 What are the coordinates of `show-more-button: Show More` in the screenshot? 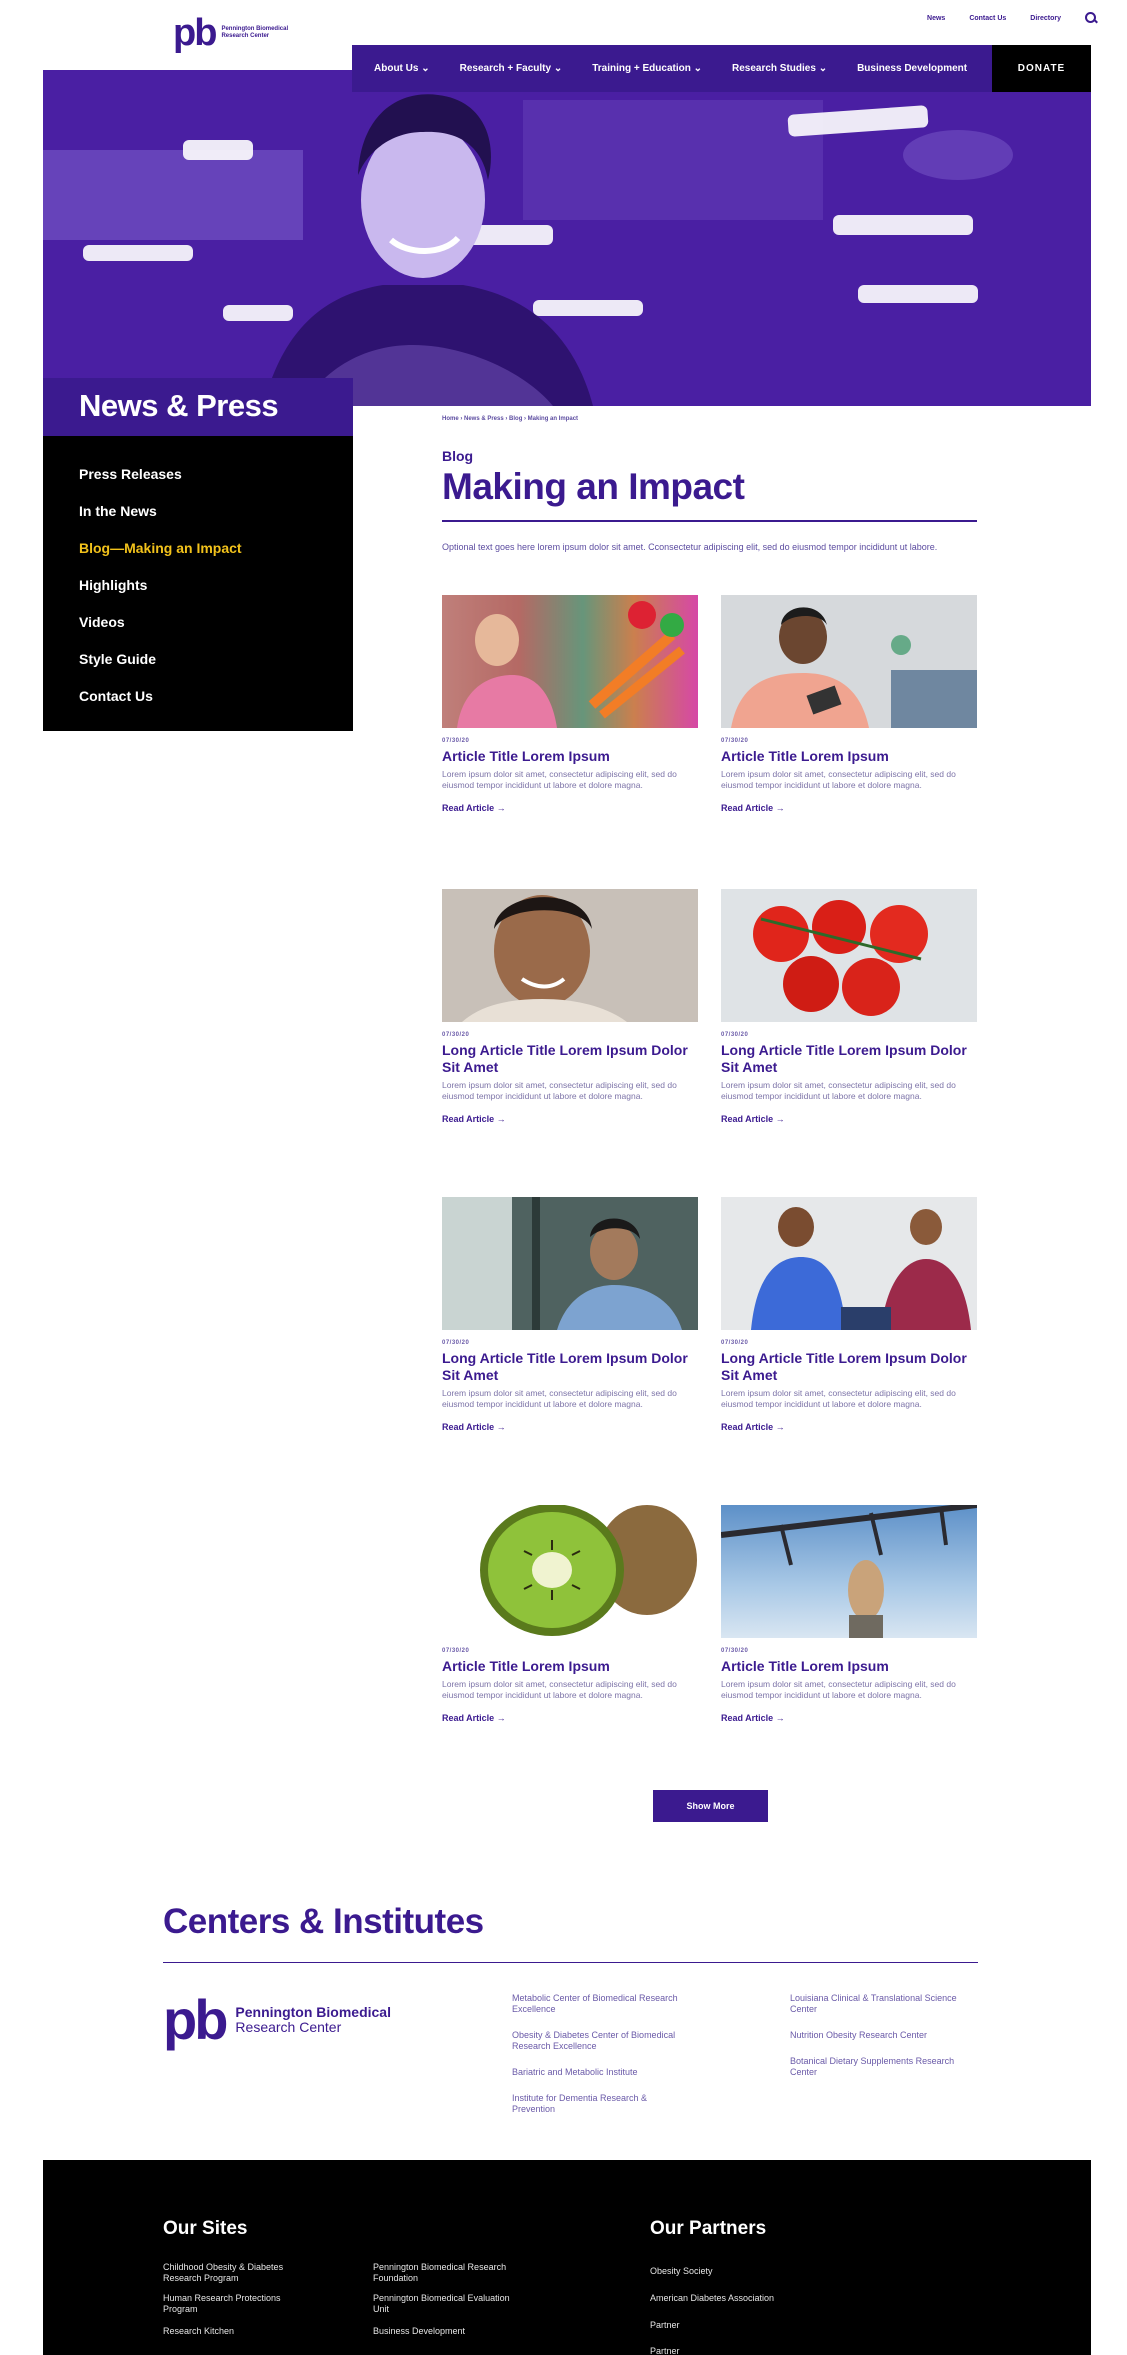 It's located at (710, 1806).